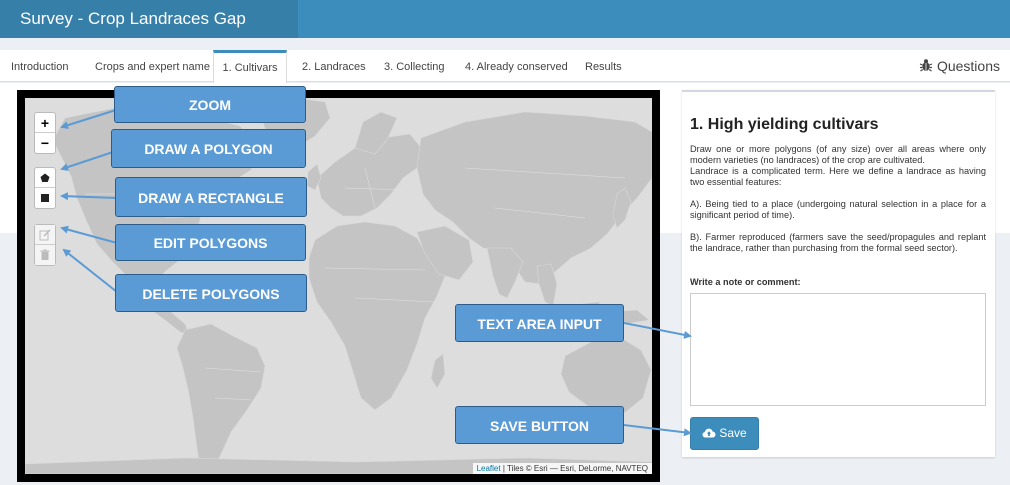  Describe the element at coordinates (574, 468) in the screenshot. I see `attribution-text: | Tiles © Esri — Esri, DeLorme, NAVTEQ` at that location.